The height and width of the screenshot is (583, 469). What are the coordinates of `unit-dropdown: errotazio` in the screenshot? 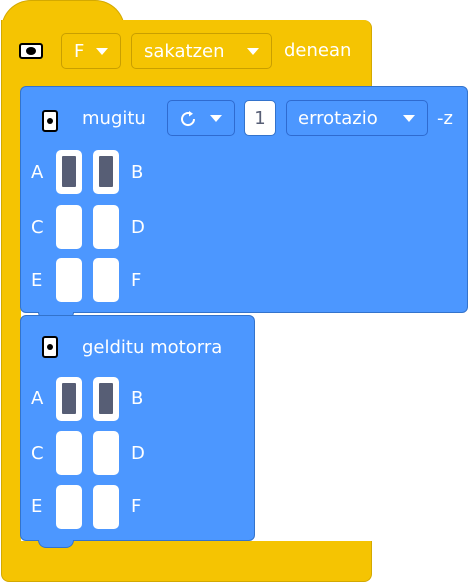 It's located at (357, 118).